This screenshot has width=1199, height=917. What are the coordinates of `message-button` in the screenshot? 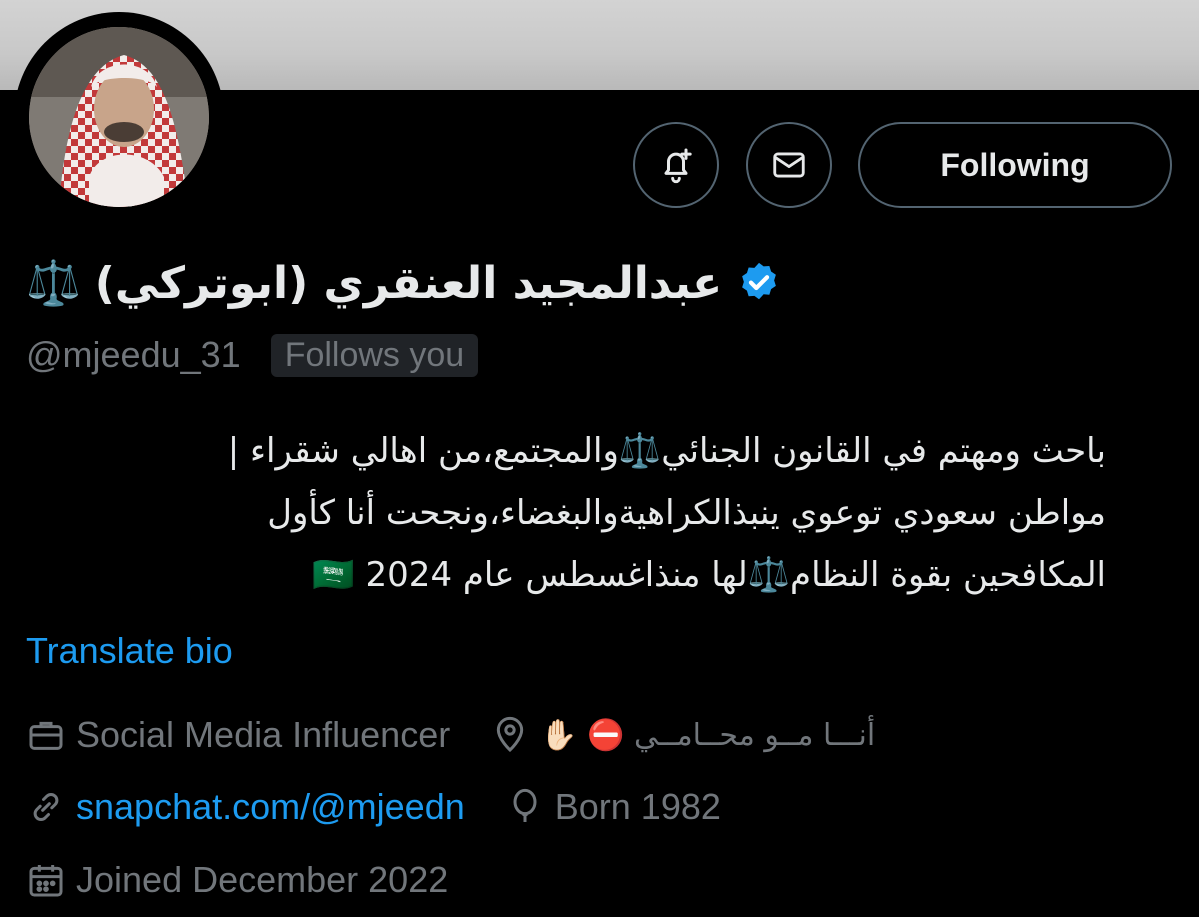 It's located at (789, 165).